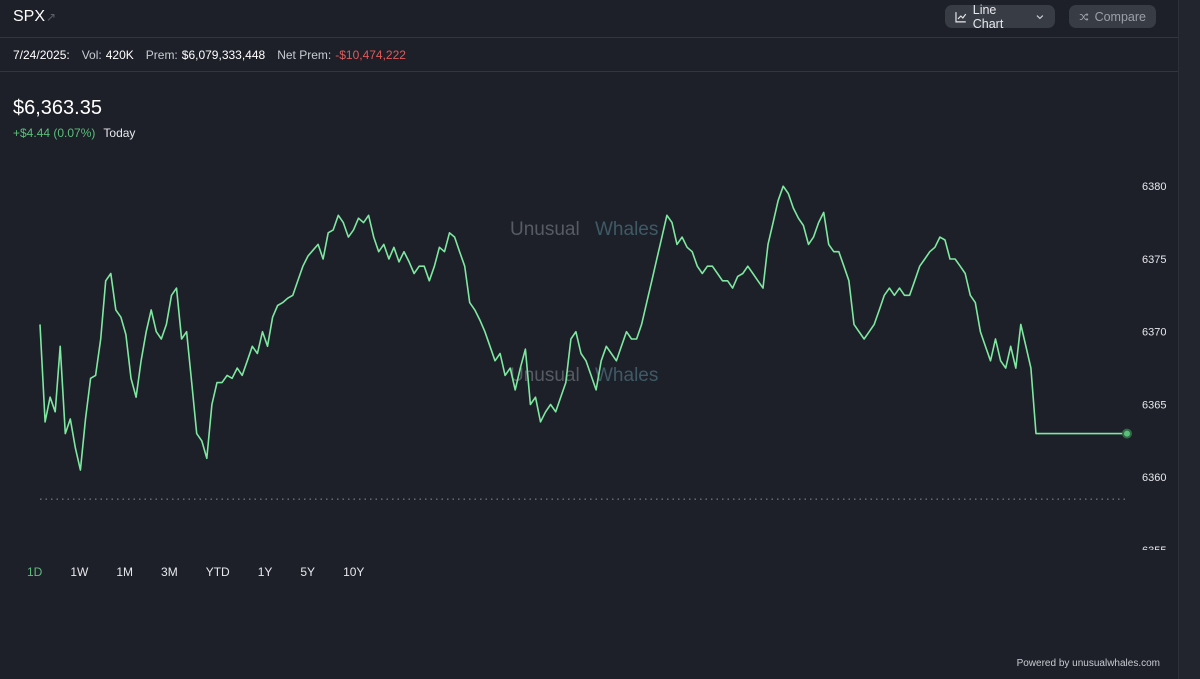  What do you see at coordinates (79, 572) in the screenshot?
I see `range-1w: 1W` at bounding box center [79, 572].